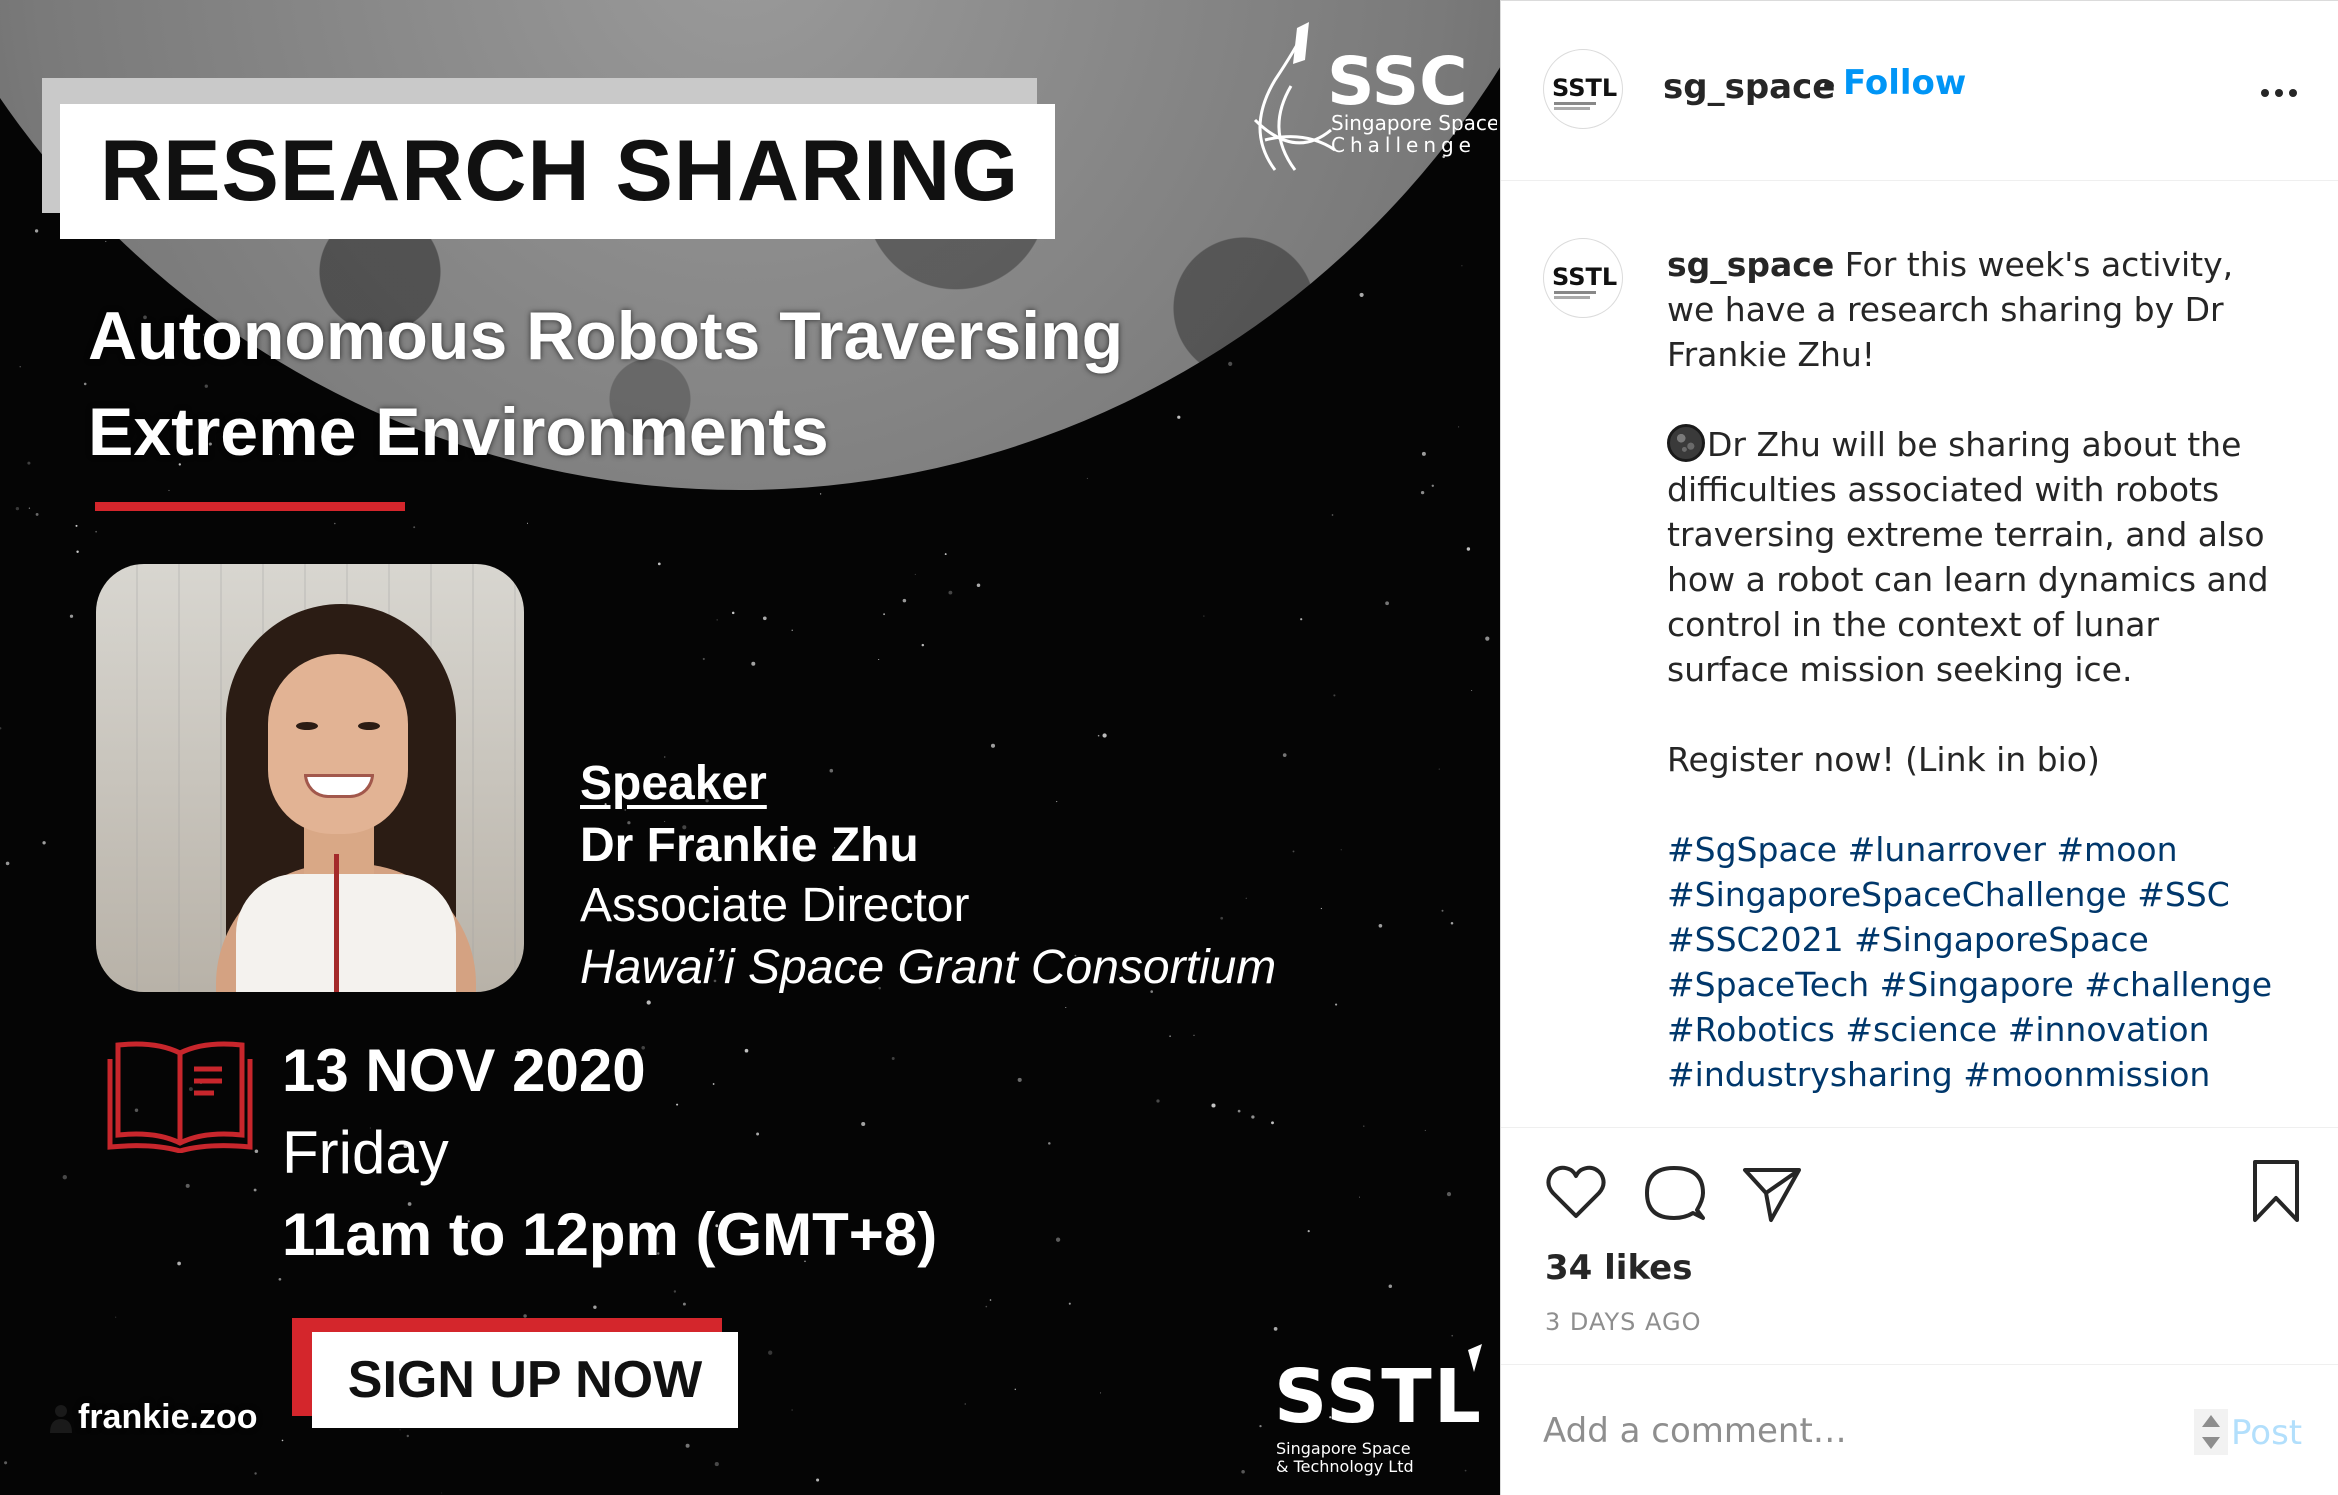 This screenshot has height=1495, width=2338. I want to click on hashtag-link: #SingaporeSpace, so click(2001, 939).